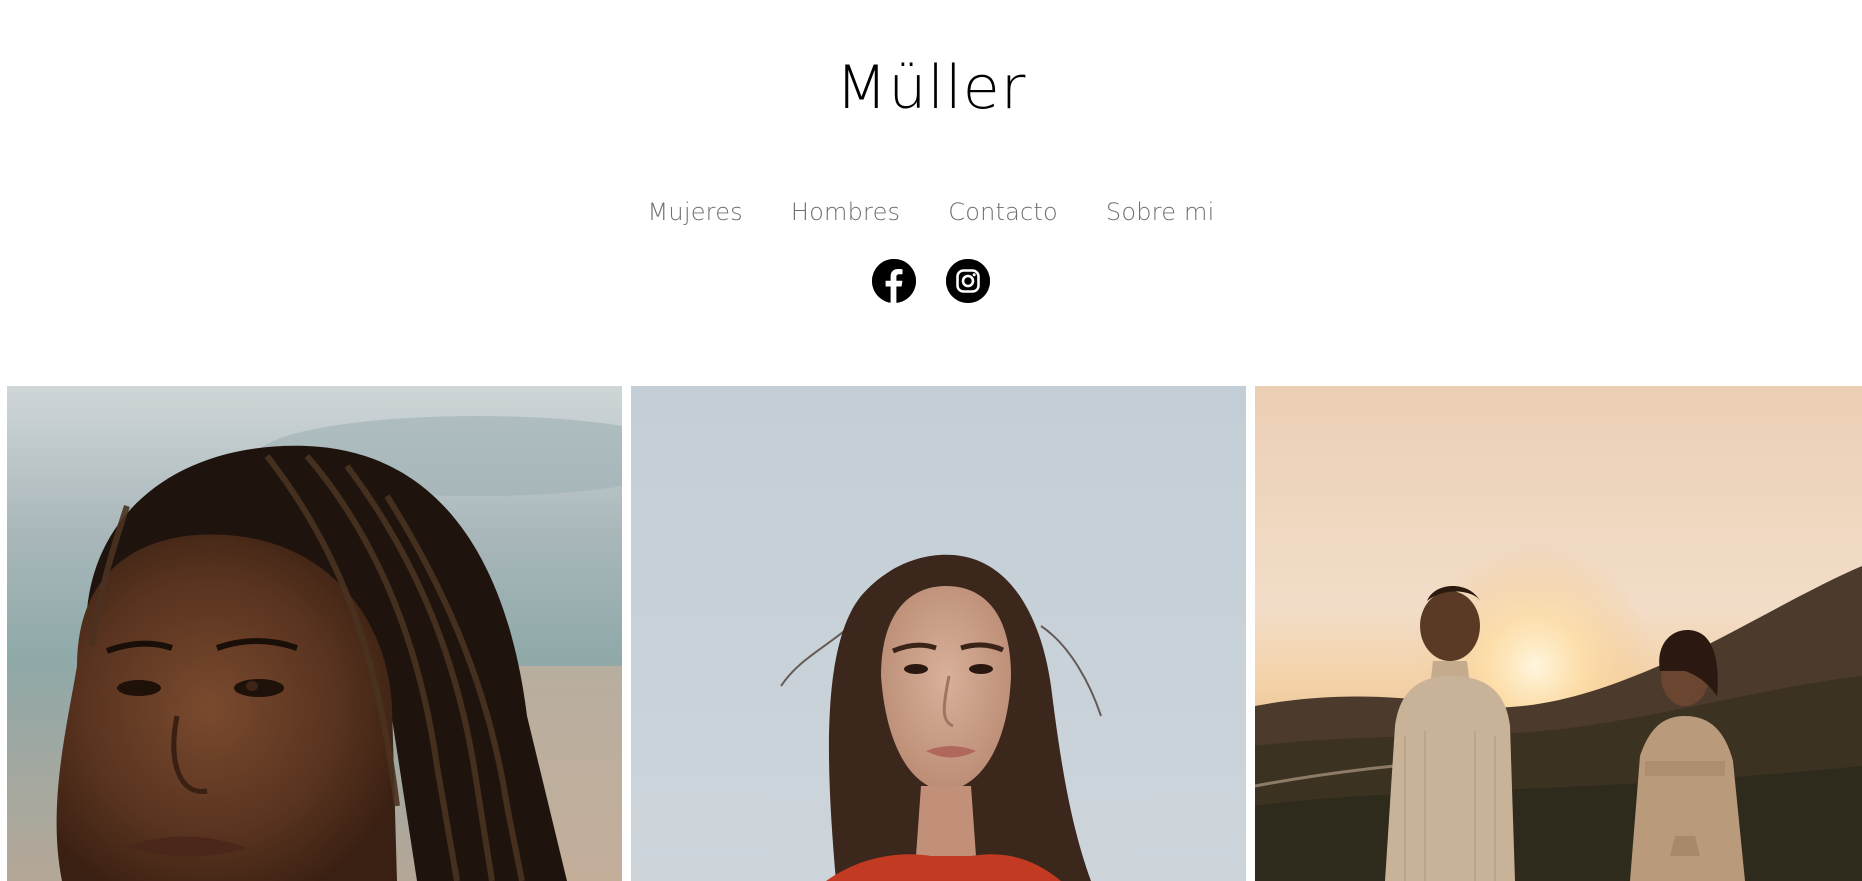 This screenshot has width=1862, height=881. Describe the element at coordinates (931, 88) in the screenshot. I see `site-title: Müller` at that location.